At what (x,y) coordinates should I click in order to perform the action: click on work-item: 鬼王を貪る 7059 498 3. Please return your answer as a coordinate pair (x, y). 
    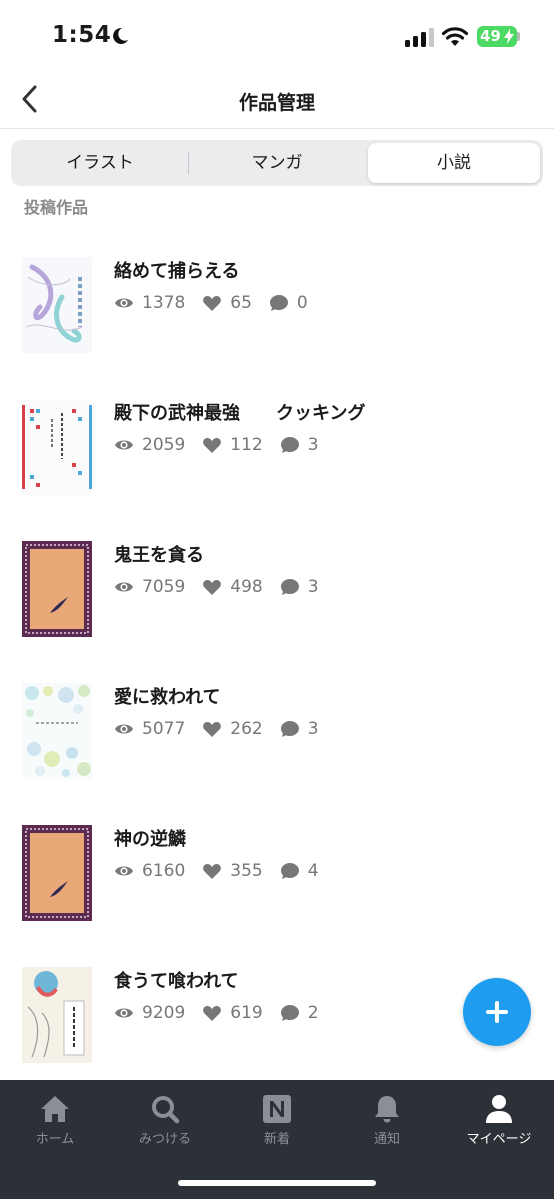
    Looking at the image, I should click on (277, 589).